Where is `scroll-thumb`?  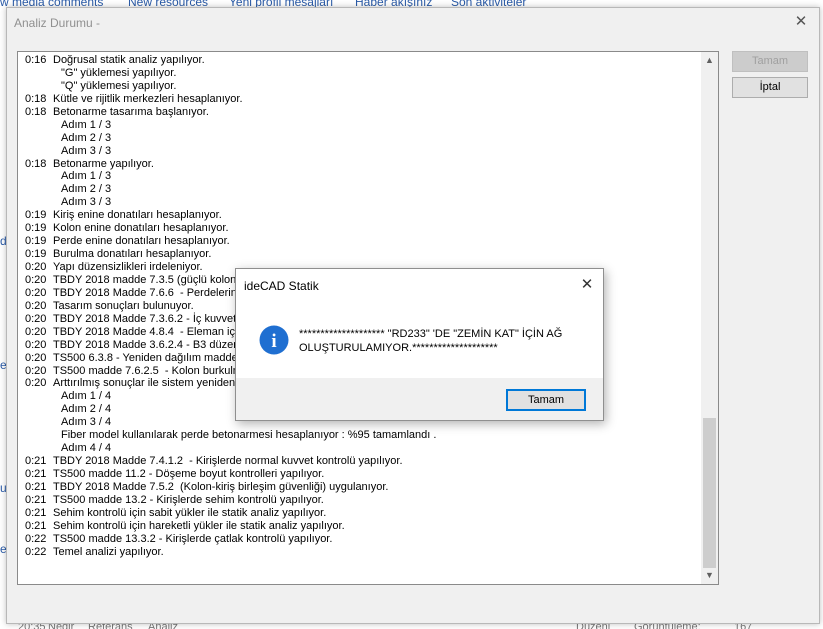
scroll-thumb is located at coordinates (709, 493).